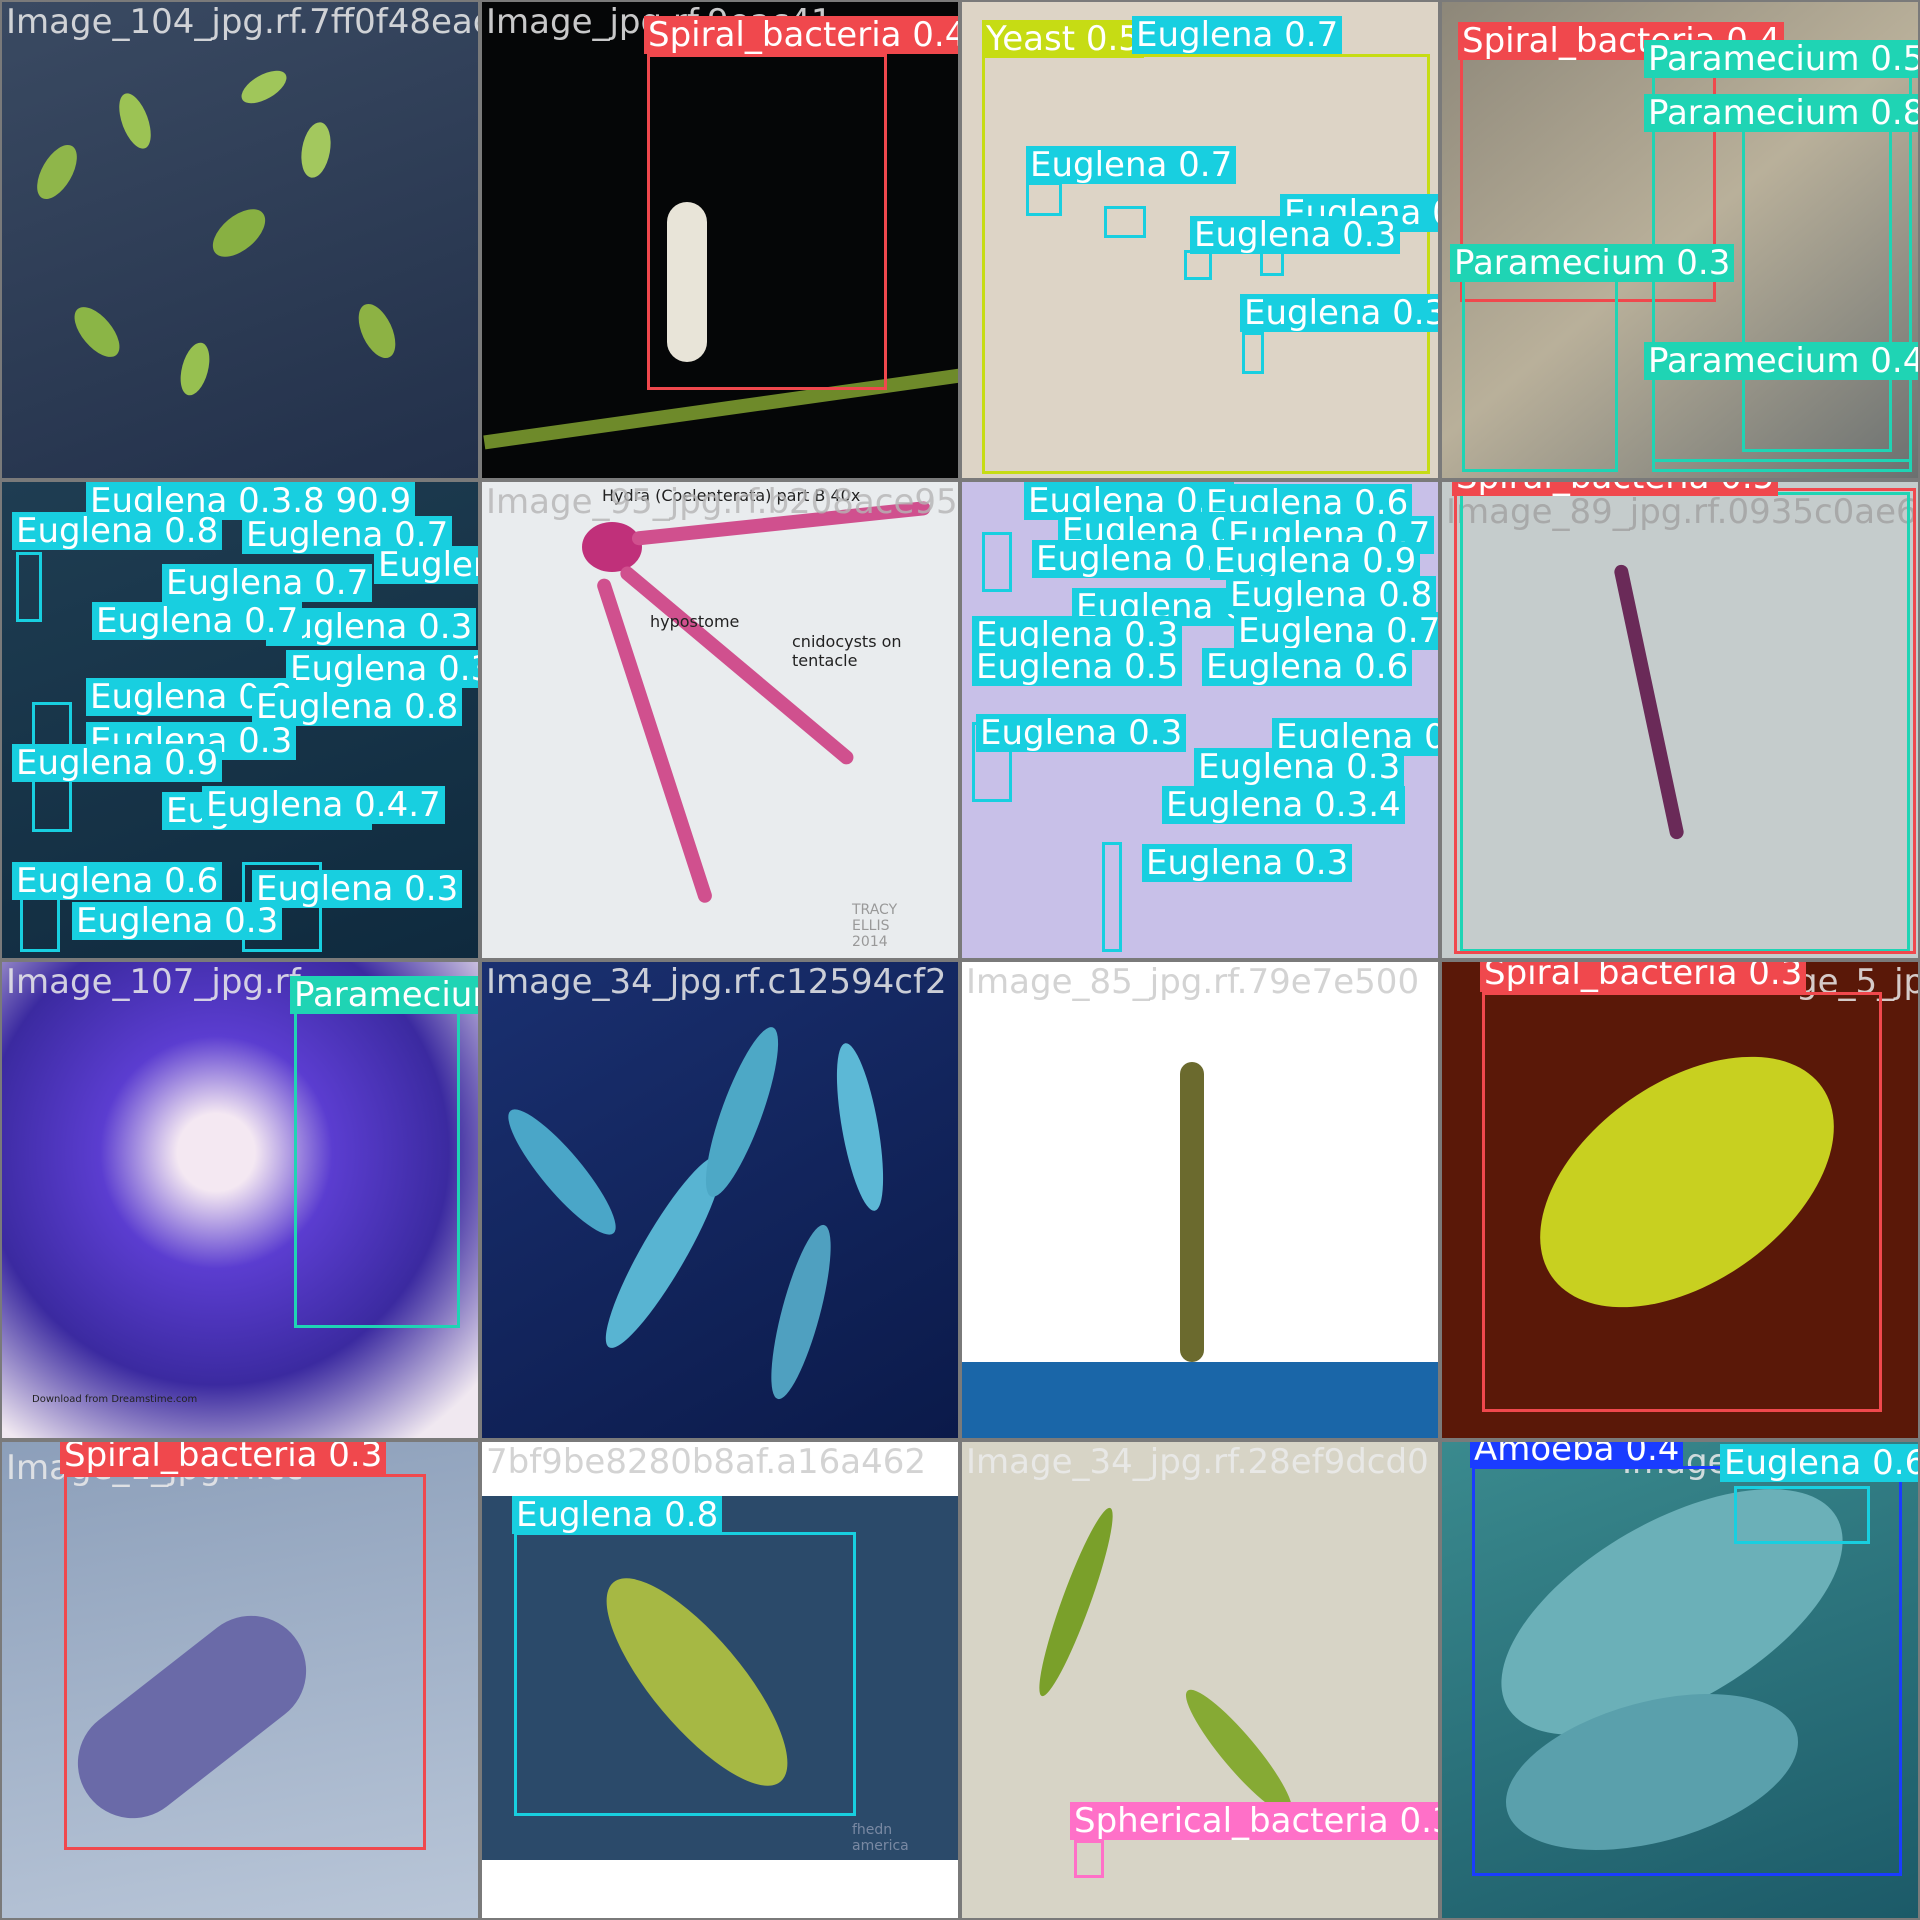  Describe the element at coordinates (1685, 721) in the screenshot. I see `bbox-spiral-bacteria-outer` at that location.